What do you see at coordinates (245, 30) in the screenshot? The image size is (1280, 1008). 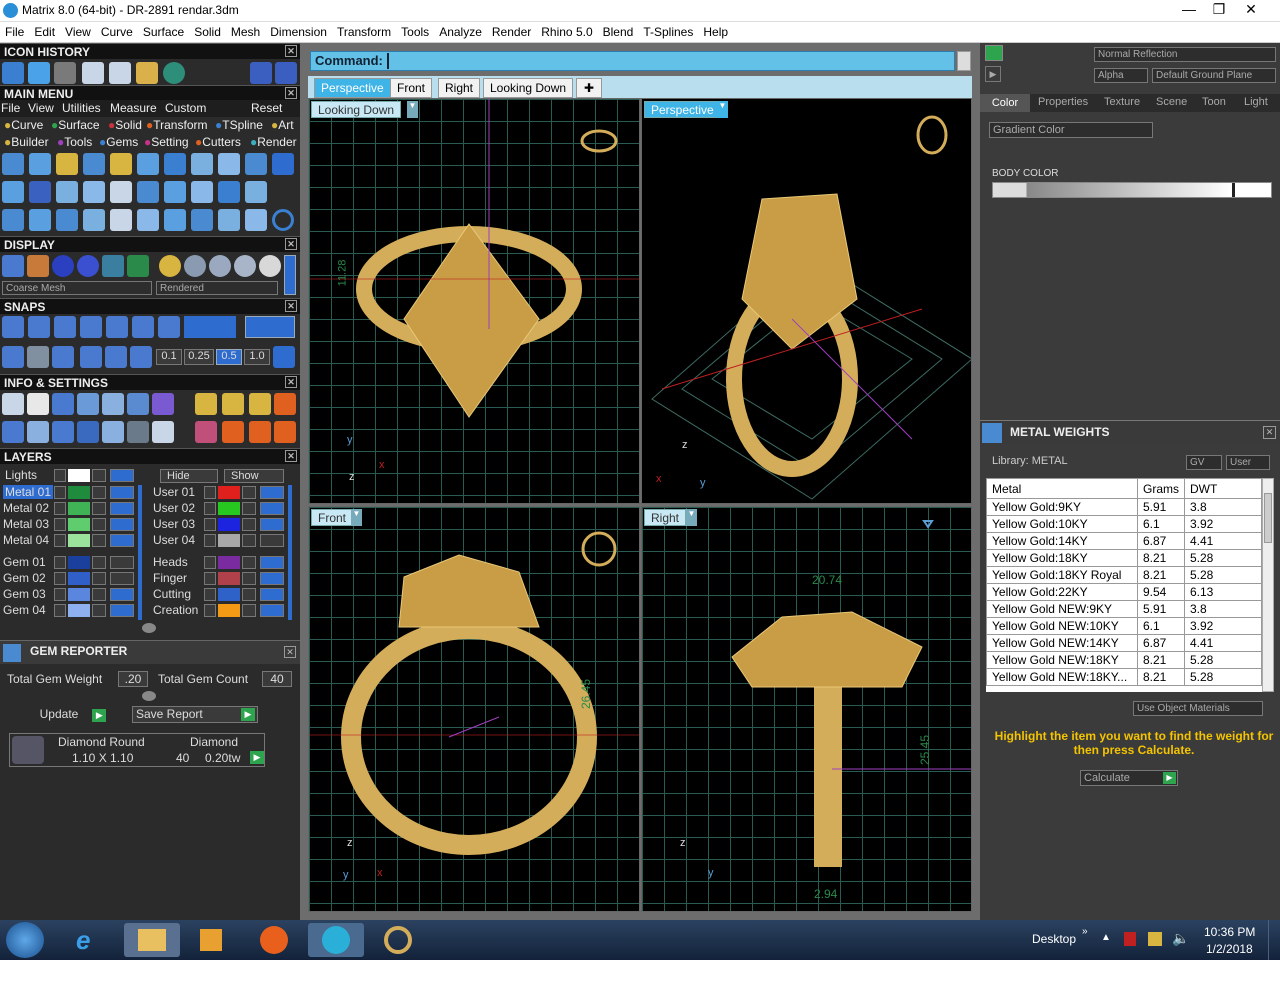 I see `menu-mesh: Mesh` at bounding box center [245, 30].